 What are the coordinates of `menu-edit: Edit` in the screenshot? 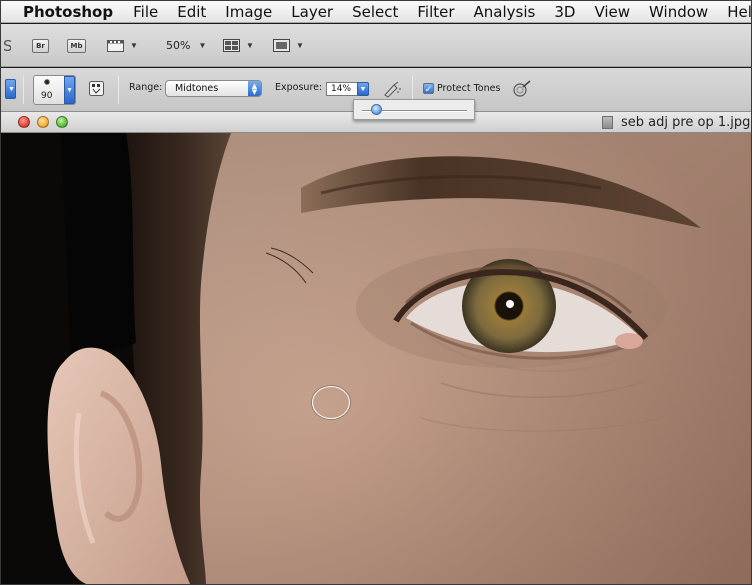 It's located at (191, 12).